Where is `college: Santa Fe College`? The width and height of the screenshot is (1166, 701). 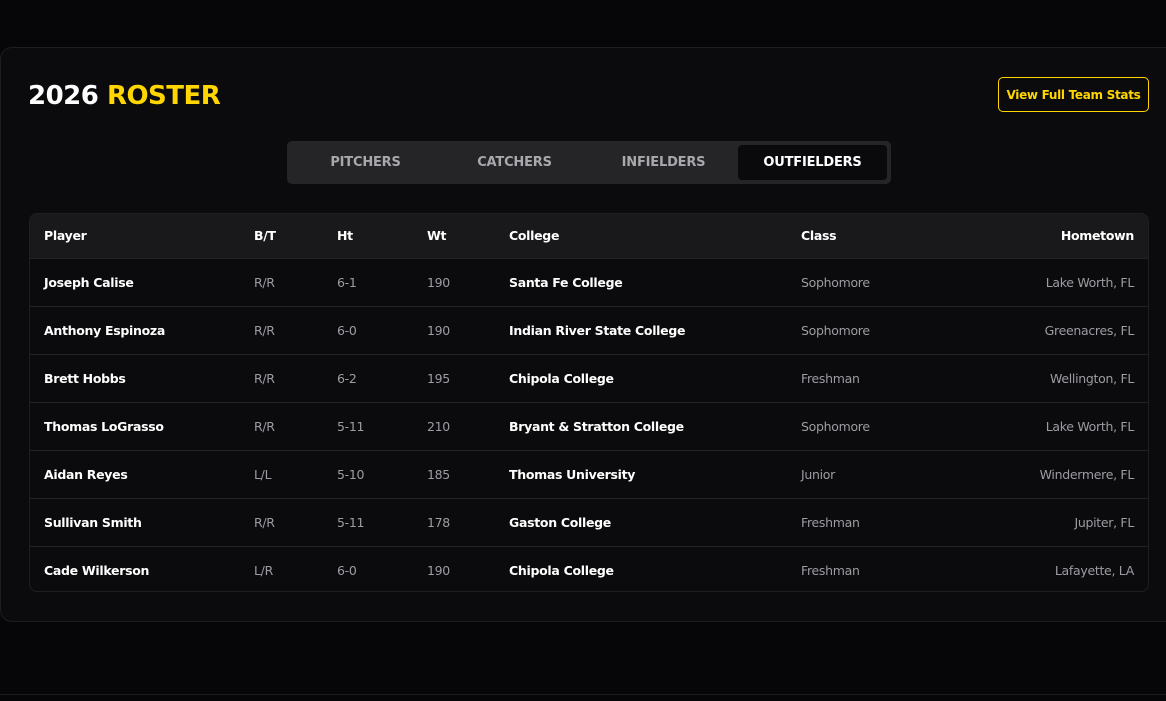 college: Santa Fe College is located at coordinates (566, 282).